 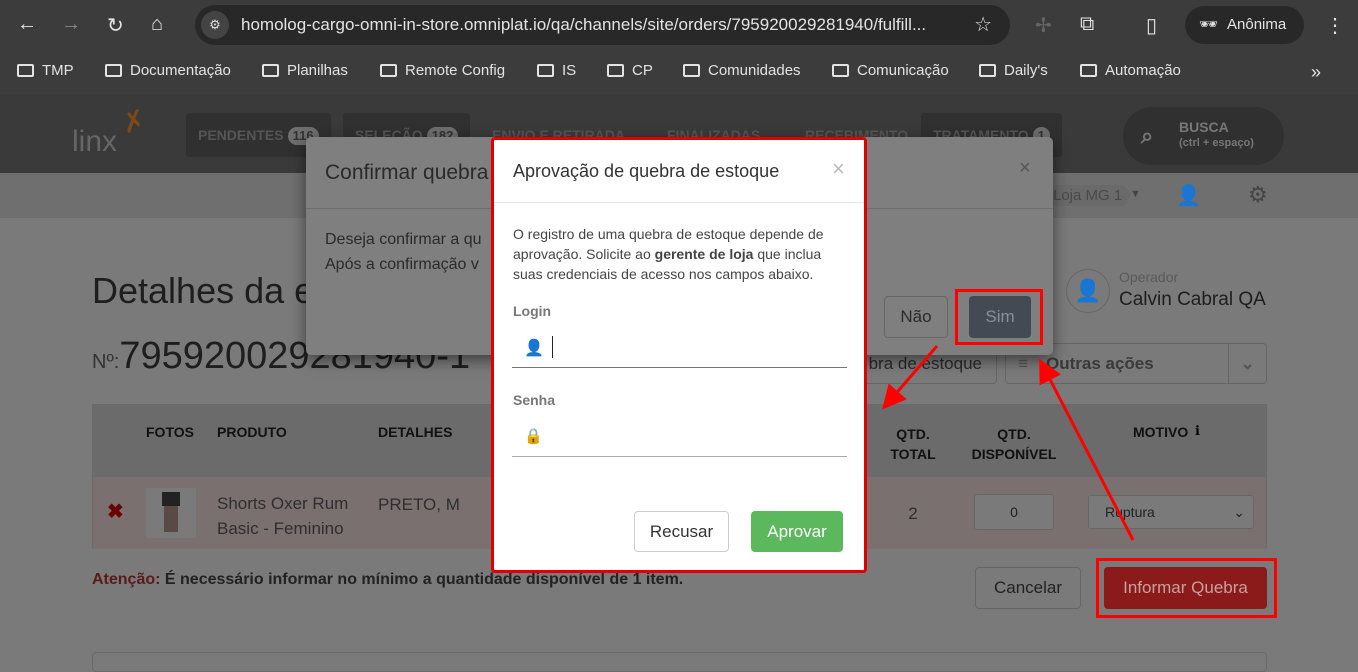 What do you see at coordinates (910, 377) in the screenshot?
I see `arrow-to-modal` at bounding box center [910, 377].